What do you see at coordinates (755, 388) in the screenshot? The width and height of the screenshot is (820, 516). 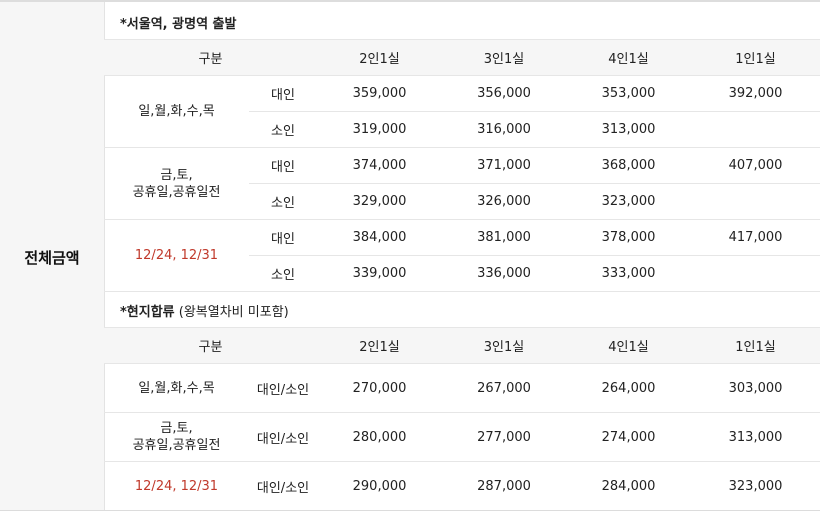 I see `price-cell: 303,000` at bounding box center [755, 388].